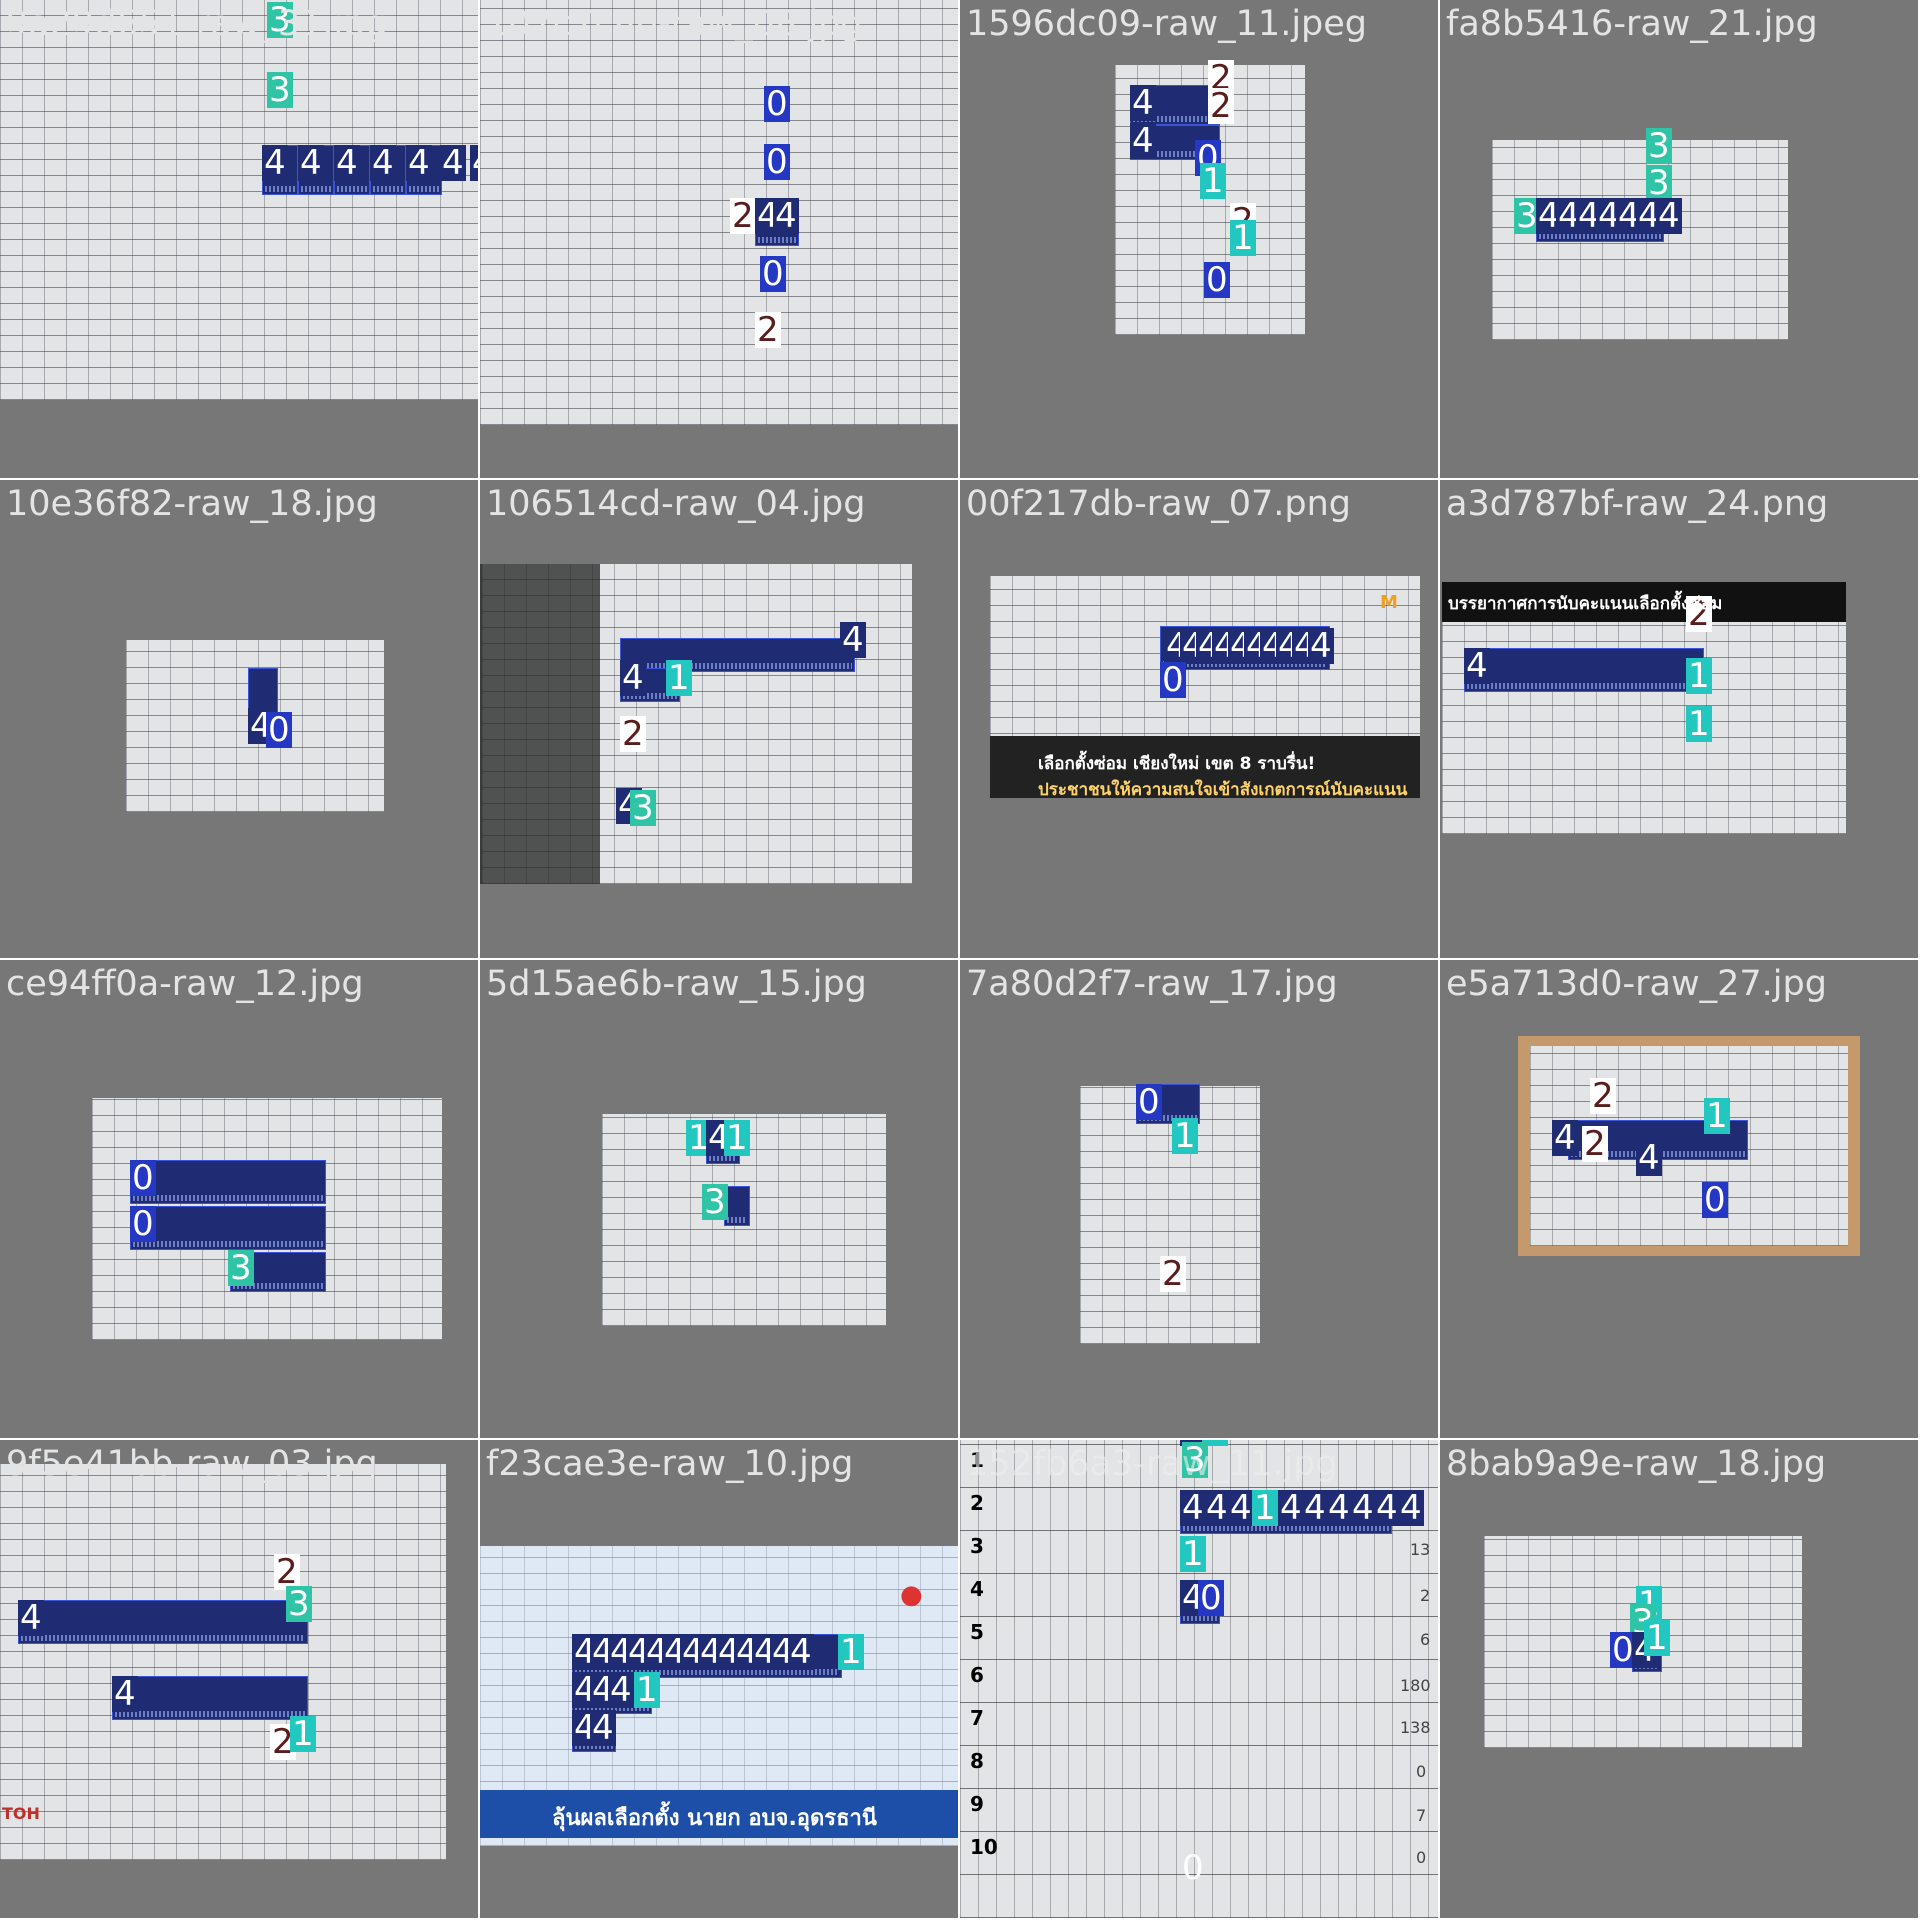 The image size is (1920, 1920). What do you see at coordinates (676, 504) in the screenshot?
I see `tile-filename: 106514cd-raw_04.jpg` at bounding box center [676, 504].